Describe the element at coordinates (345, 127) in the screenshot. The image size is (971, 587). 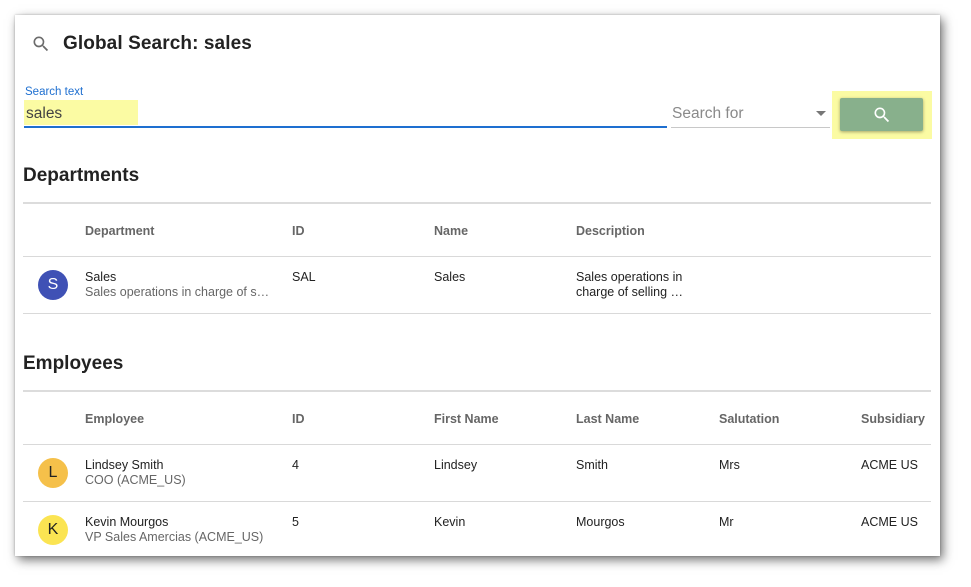
I see `search-input-underline` at that location.